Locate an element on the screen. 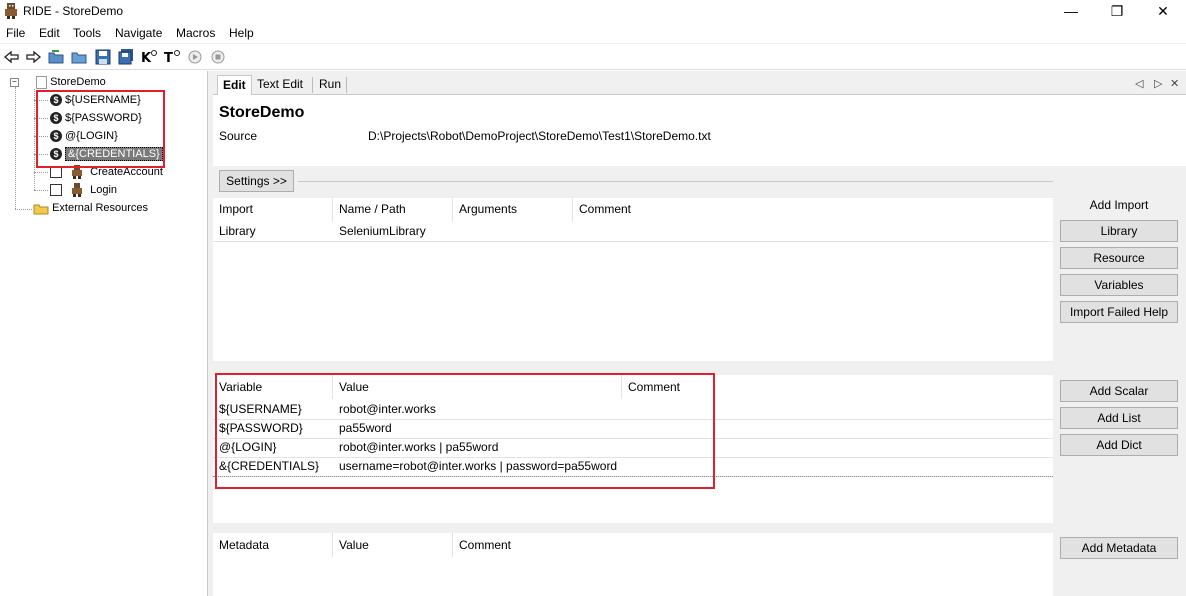 The image size is (1186, 596). tree-external-resources: External Resources is located at coordinates (90, 208).